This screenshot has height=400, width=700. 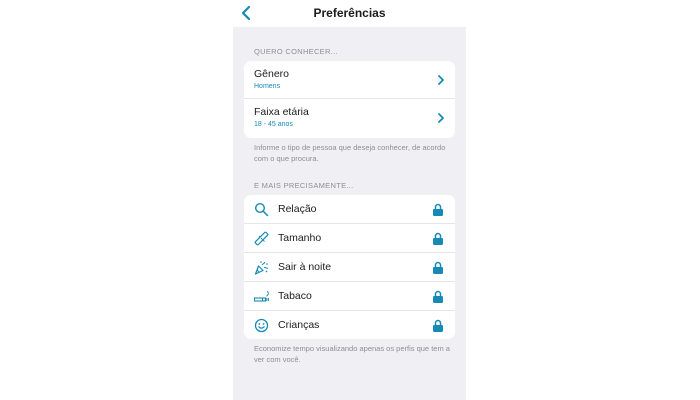 What do you see at coordinates (349, 325) in the screenshot?
I see `row-criancas: Crianças` at bounding box center [349, 325].